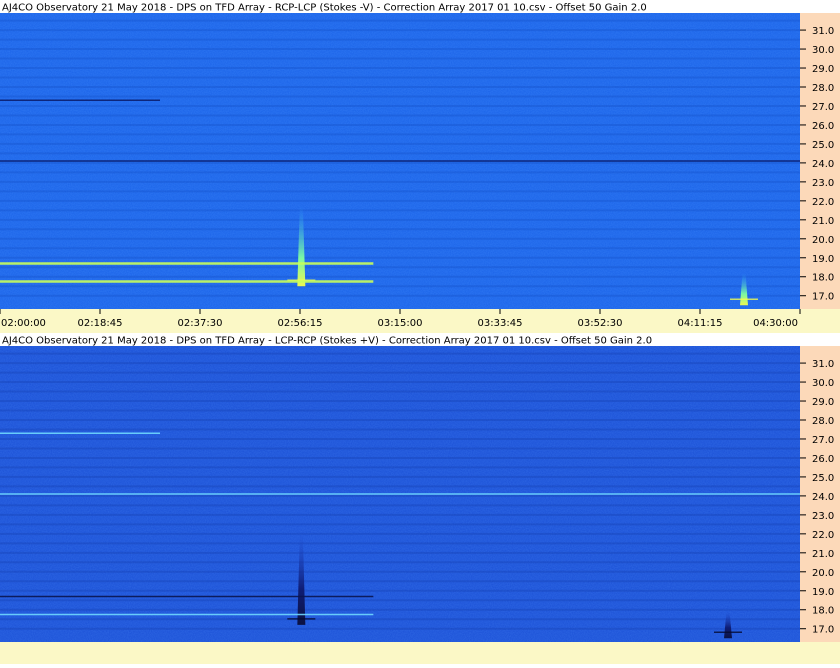 This screenshot has width=840, height=668. What do you see at coordinates (200, 323) in the screenshot?
I see `x-tick-label: 02:37:30` at bounding box center [200, 323].